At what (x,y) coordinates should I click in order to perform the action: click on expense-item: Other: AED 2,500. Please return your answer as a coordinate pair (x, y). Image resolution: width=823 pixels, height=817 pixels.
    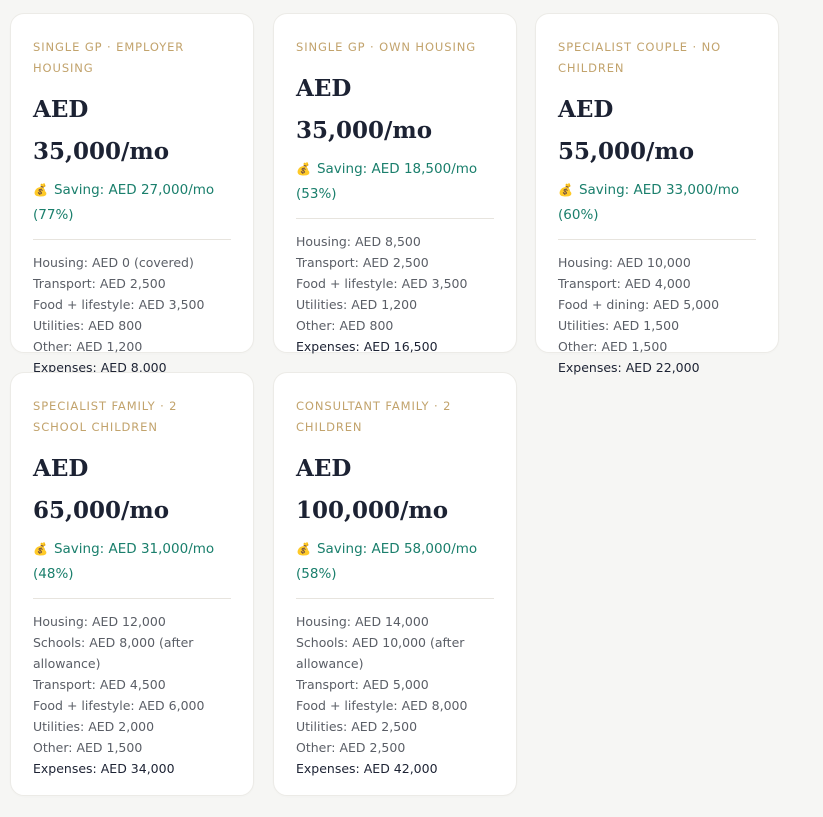
    Looking at the image, I should click on (351, 747).